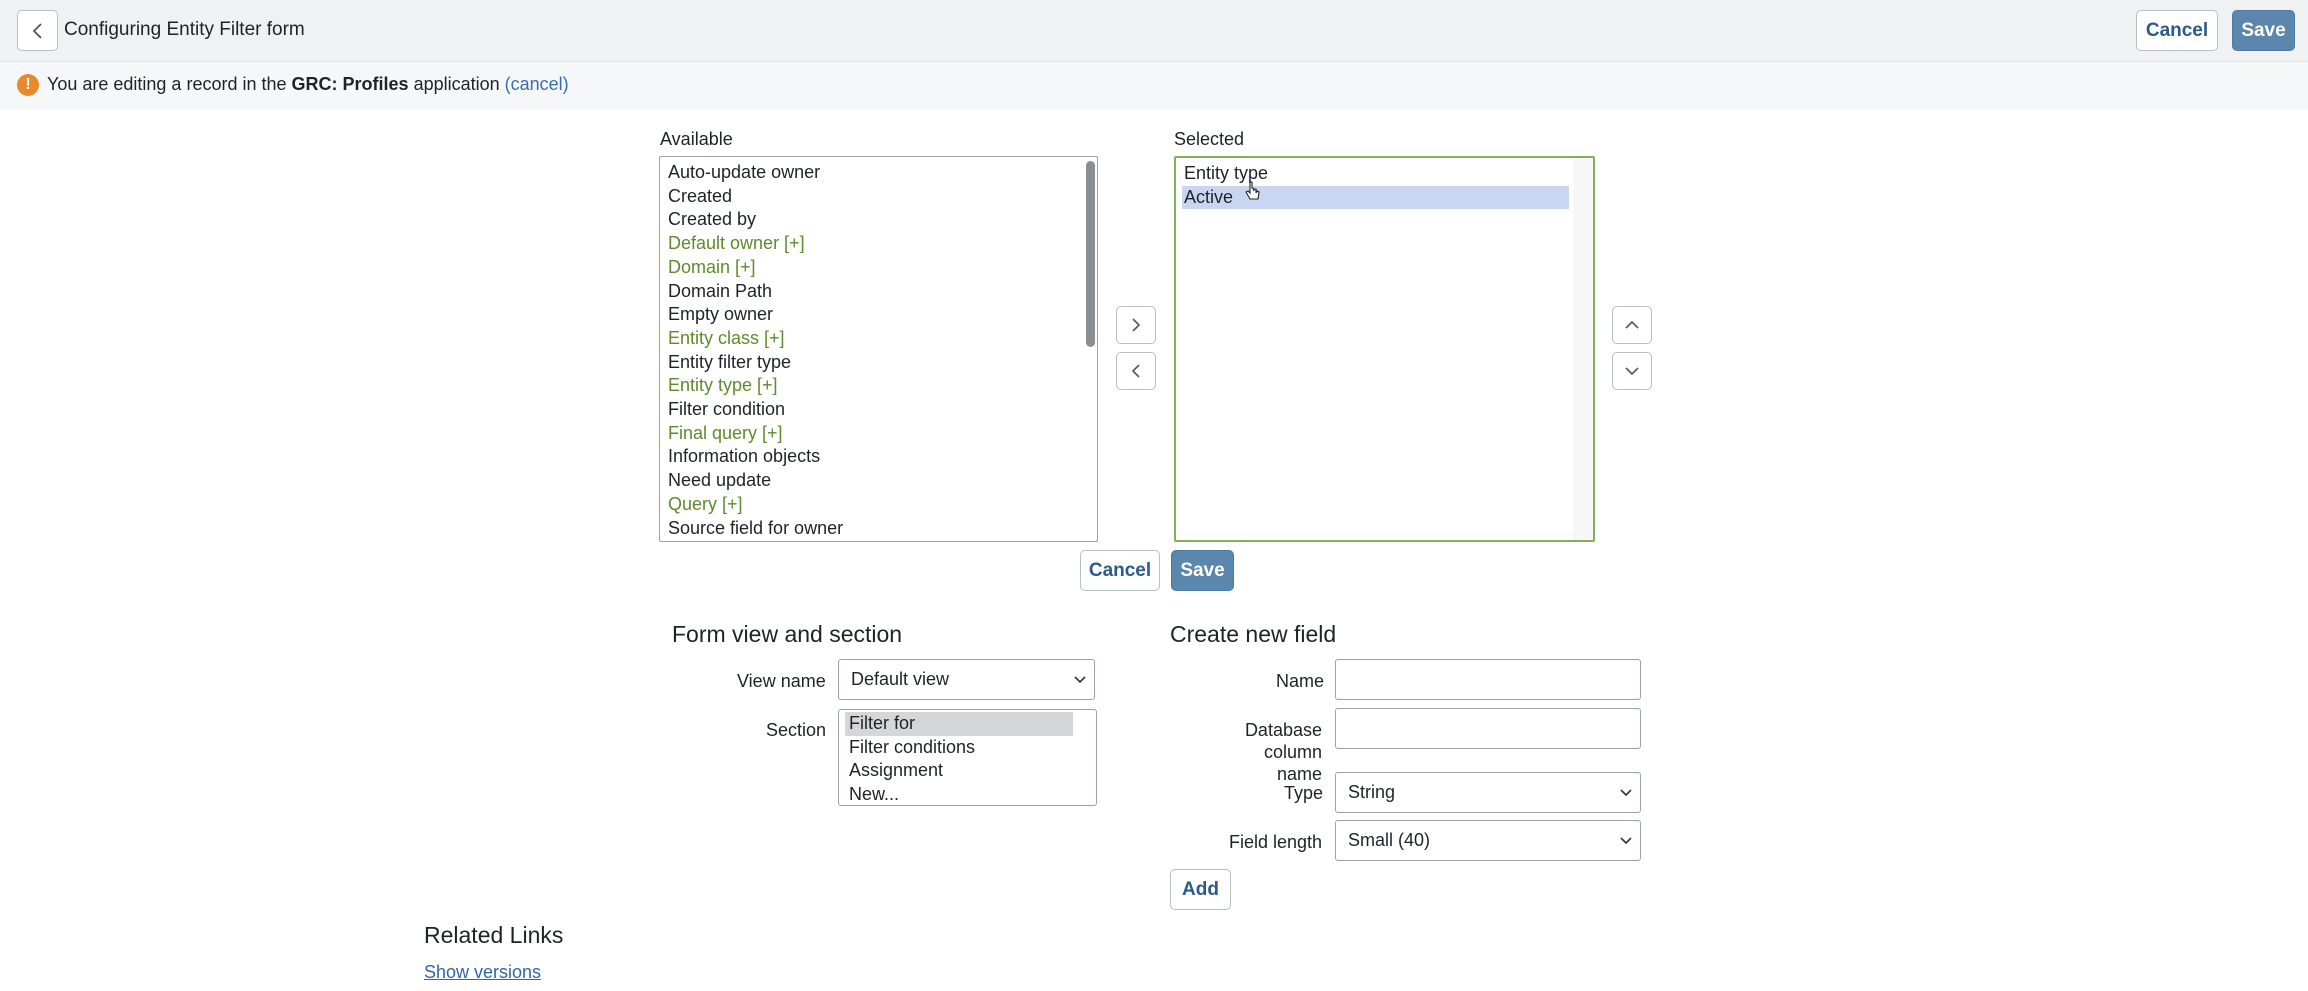 This screenshot has height=991, width=2308. Describe the element at coordinates (1488, 679) in the screenshot. I see `field-name-input` at that location.